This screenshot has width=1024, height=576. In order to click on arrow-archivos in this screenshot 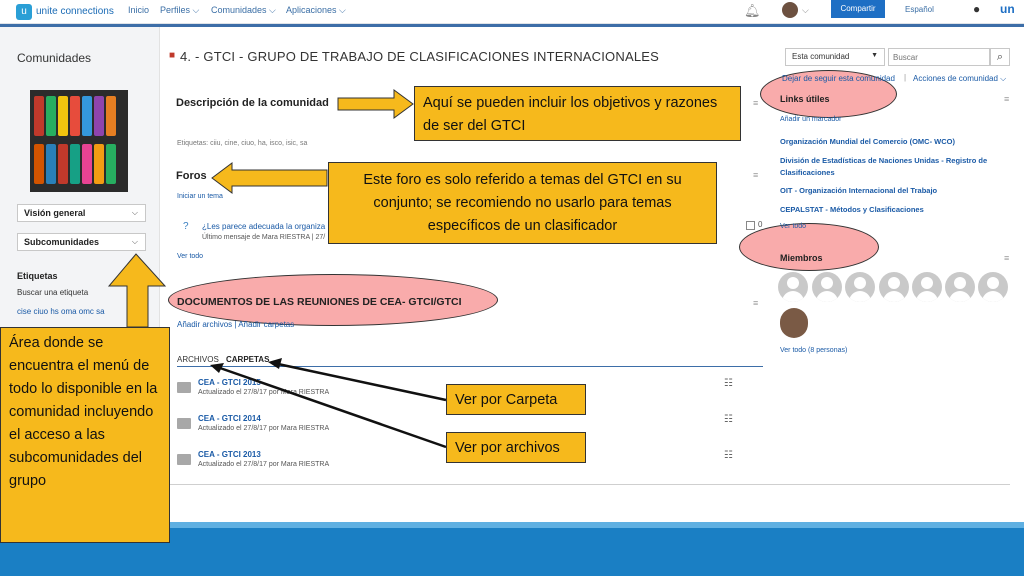, I will do `click(333, 407)`.